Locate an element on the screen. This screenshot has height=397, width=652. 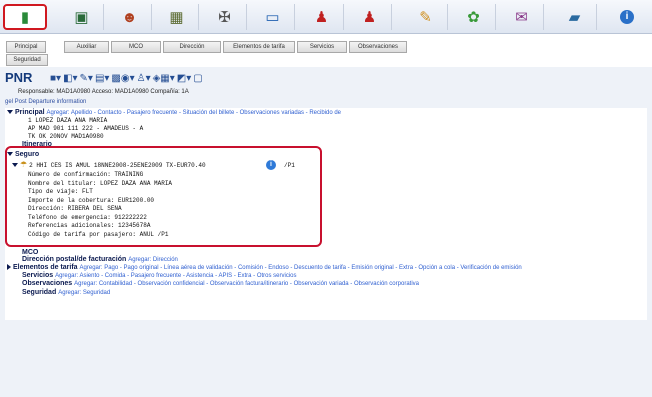
pnr-toolbar: ■▾ ◧▾ ✎▾ ▤▾ ▩◉▾ ♙▾ ◈▦▾ ◩▾ ▢ is located at coordinates (126, 78).